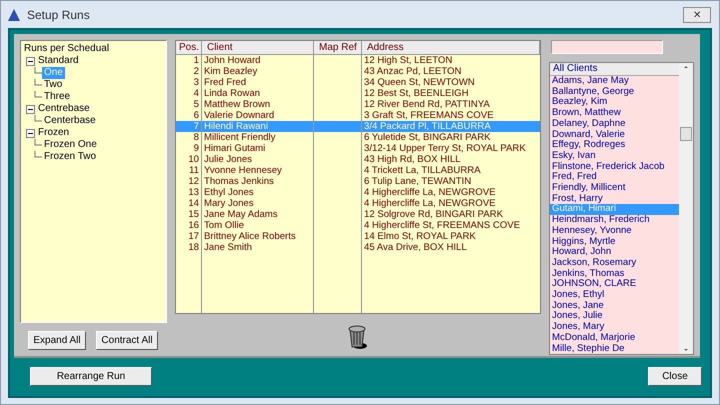  I want to click on list-item: Fred, Fred, so click(614, 178).